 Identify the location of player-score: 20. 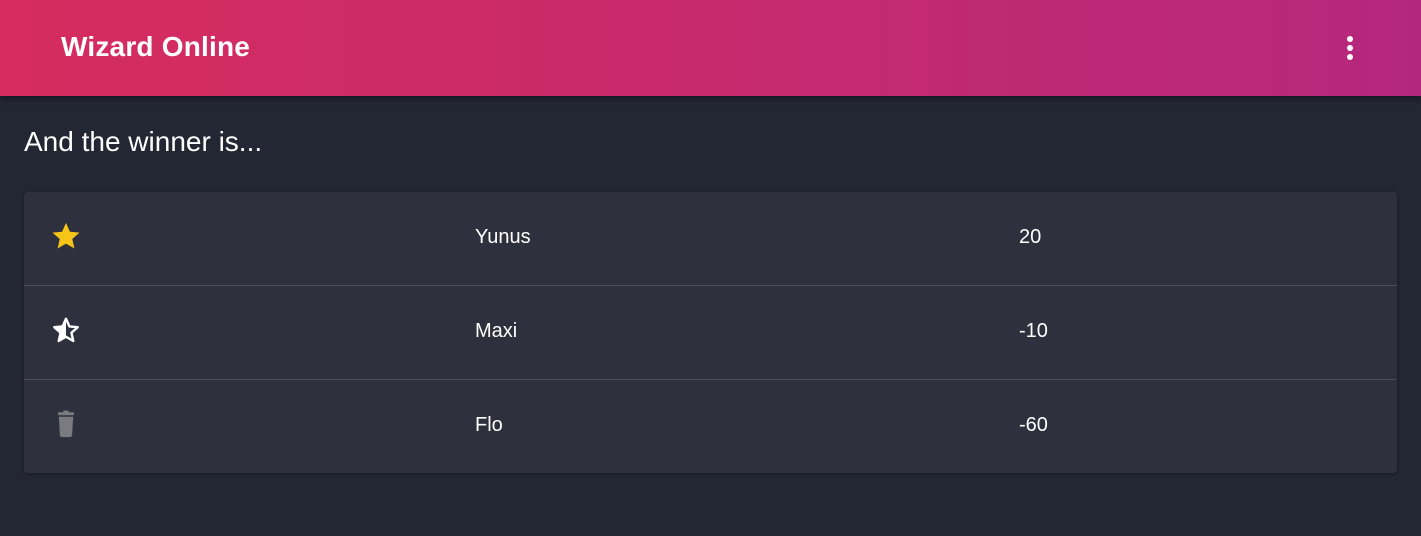
(1030, 237).